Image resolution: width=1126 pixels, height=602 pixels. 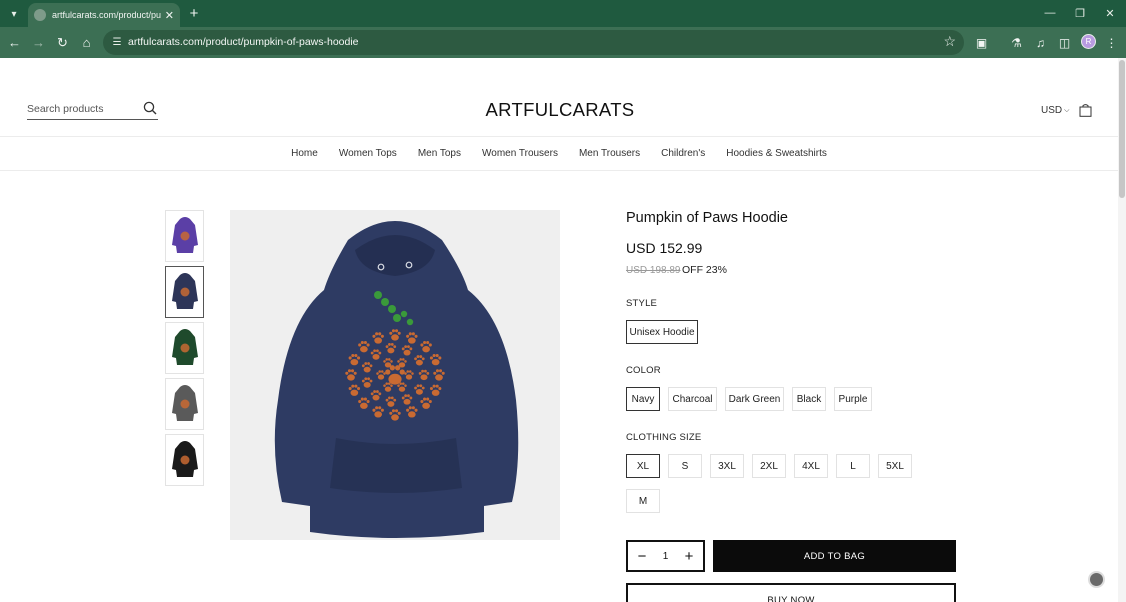 I want to click on divider, so click(x=559, y=170).